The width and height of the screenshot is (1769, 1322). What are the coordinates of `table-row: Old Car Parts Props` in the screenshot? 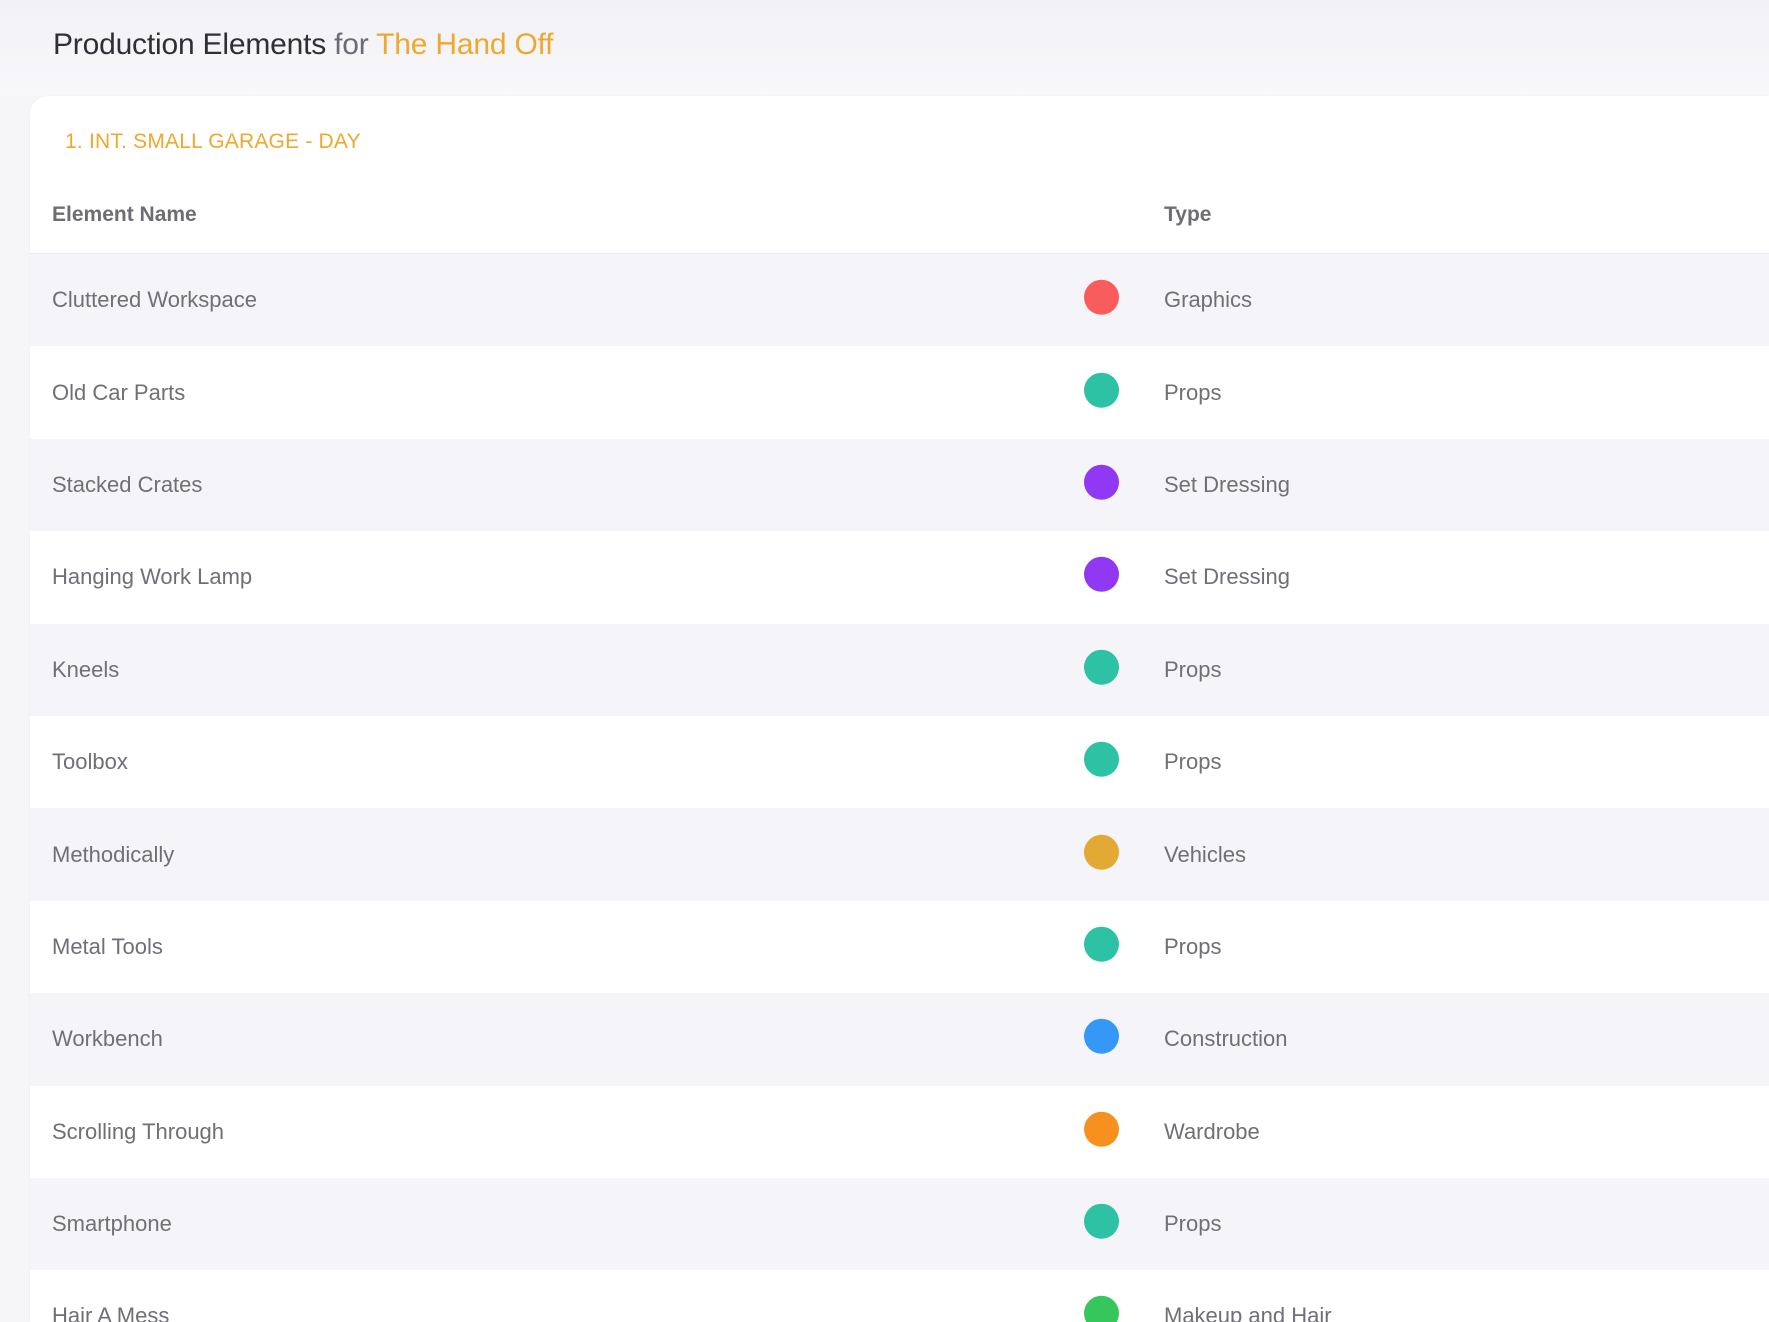 It's located at (899, 392).